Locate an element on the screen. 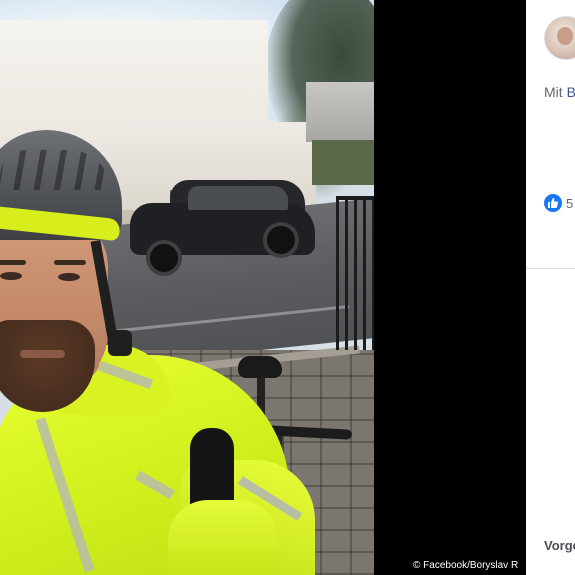 The width and height of the screenshot is (575, 575). mouth is located at coordinates (42, 354).